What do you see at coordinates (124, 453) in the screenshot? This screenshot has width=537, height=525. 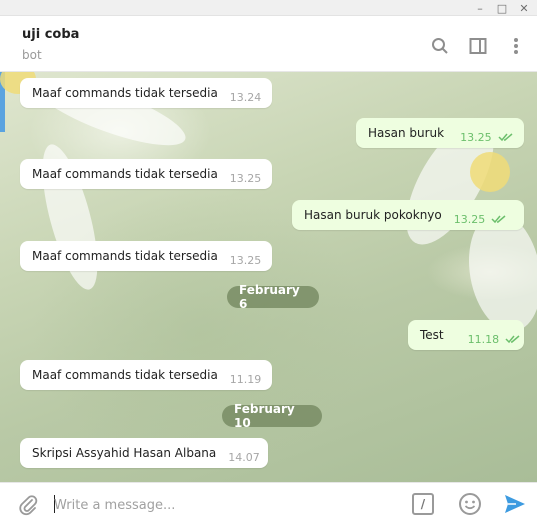 I see `message-text: Skripsi Assyahid Hasan Albana` at bounding box center [124, 453].